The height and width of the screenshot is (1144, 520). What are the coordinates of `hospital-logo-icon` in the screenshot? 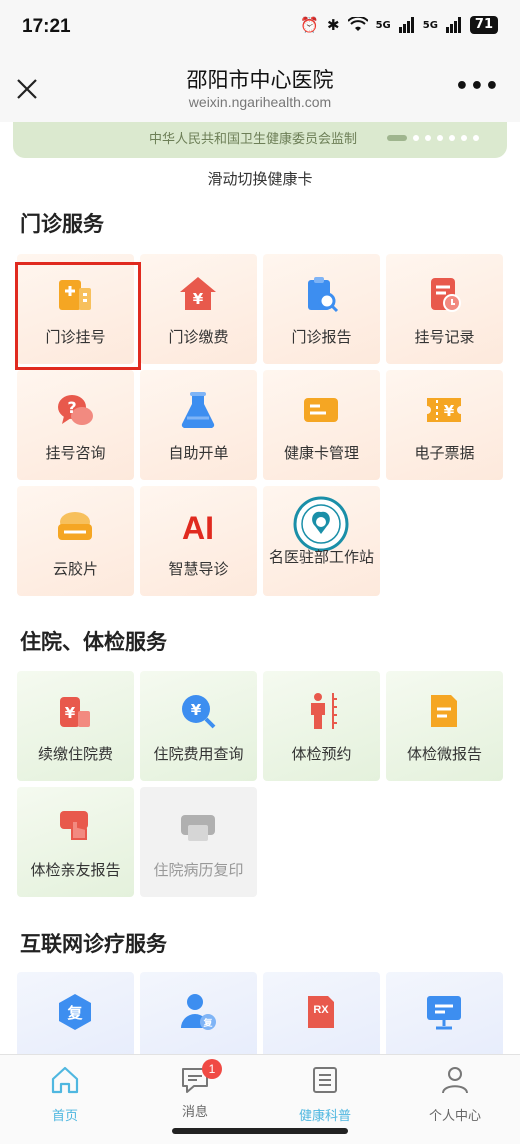 It's located at (321, 524).